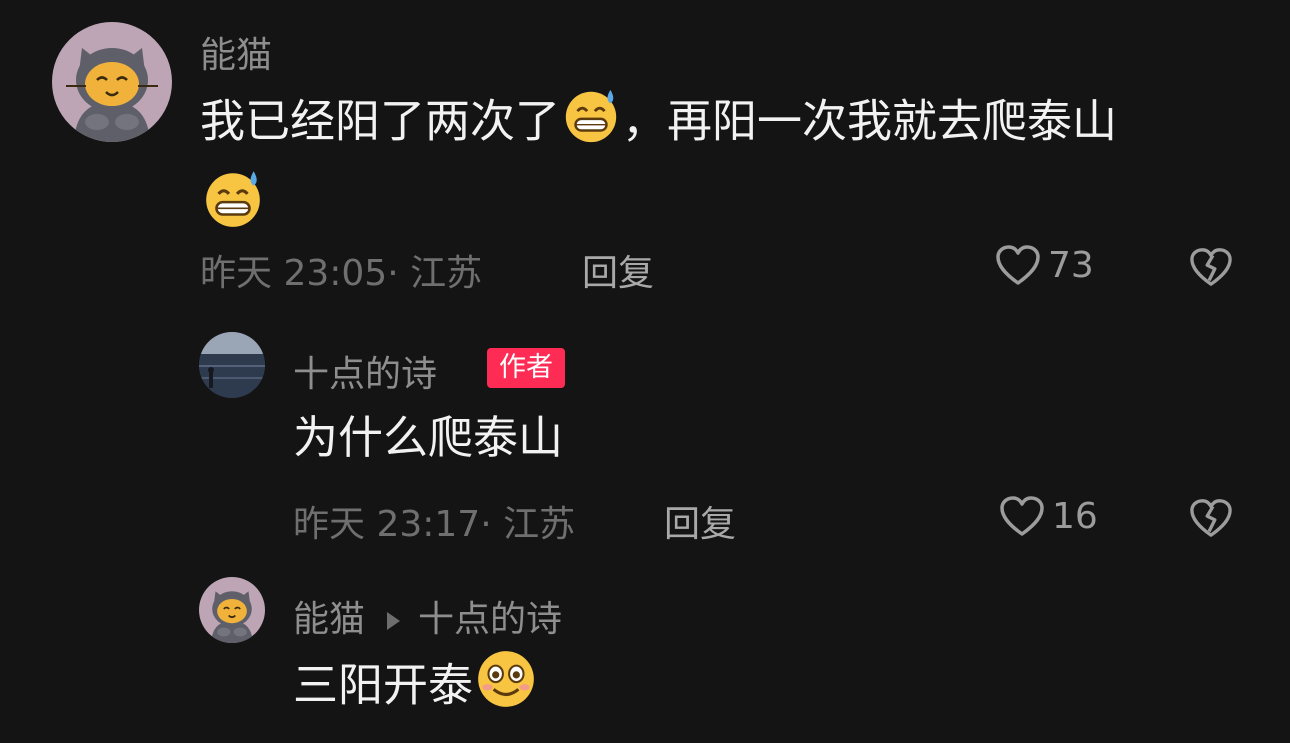  I want to click on reply-to-author: 十点的诗, so click(490, 619).